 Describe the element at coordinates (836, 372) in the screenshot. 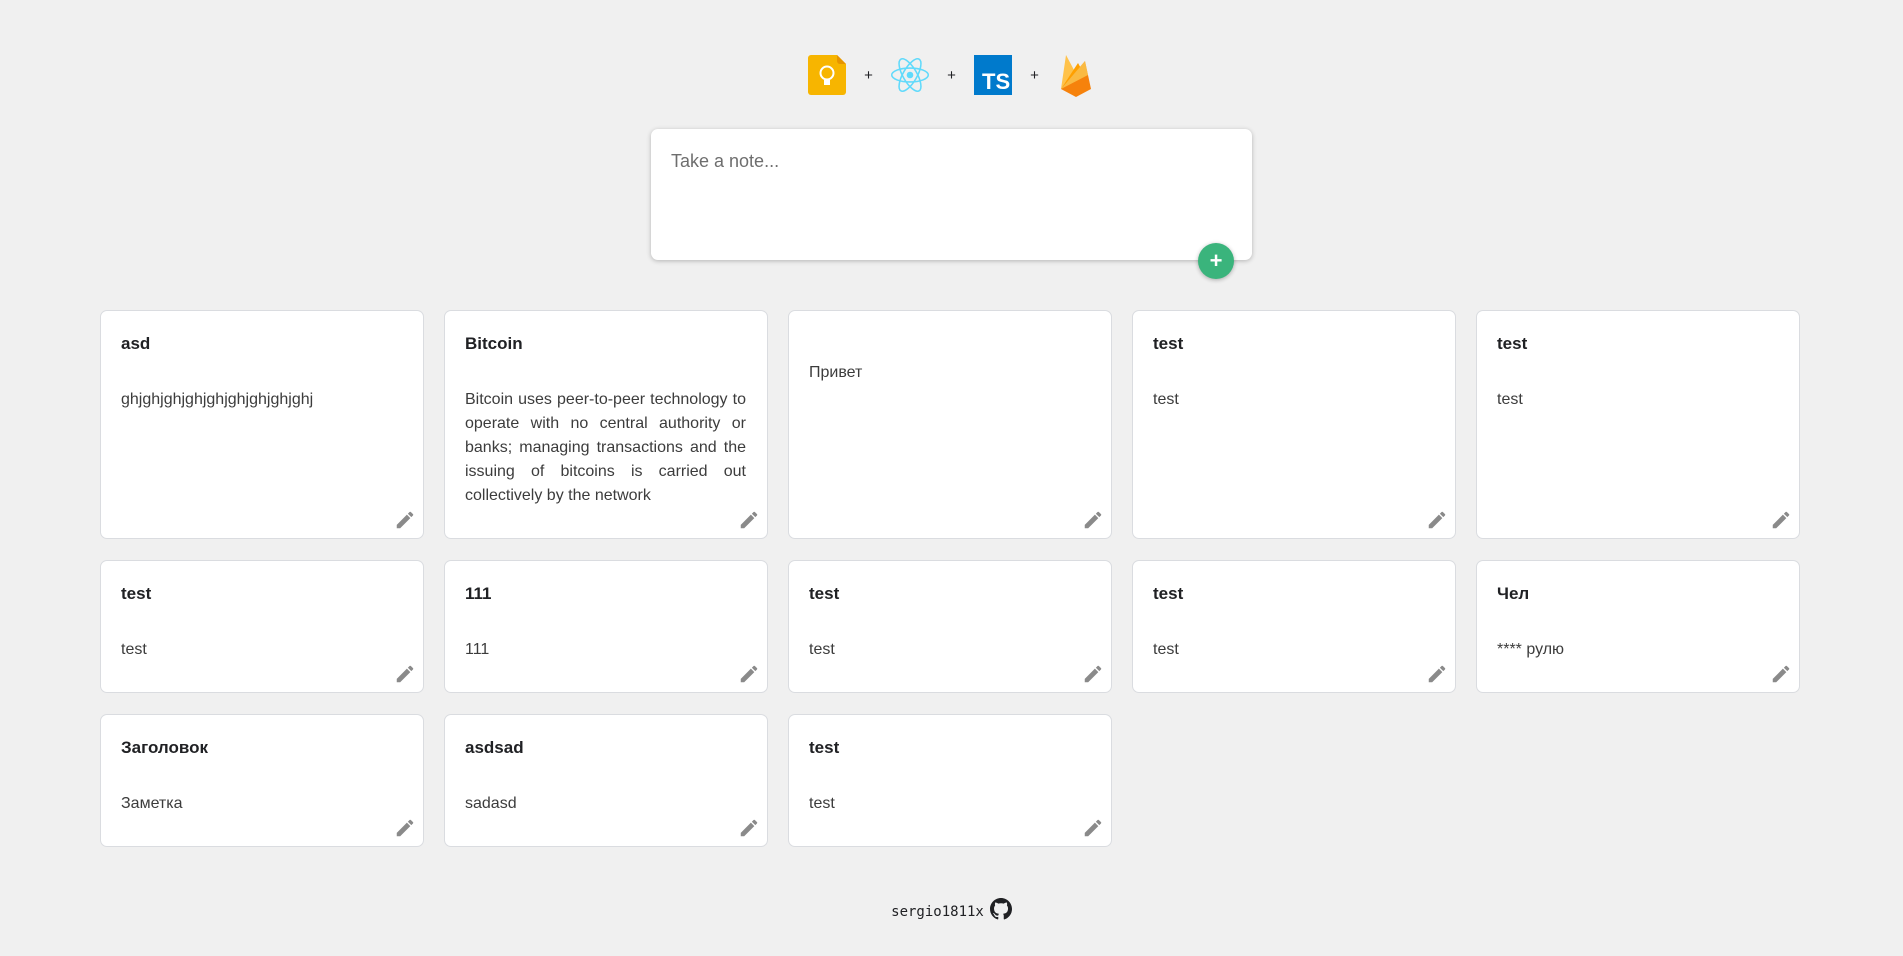

I see `note-text: Привет` at that location.